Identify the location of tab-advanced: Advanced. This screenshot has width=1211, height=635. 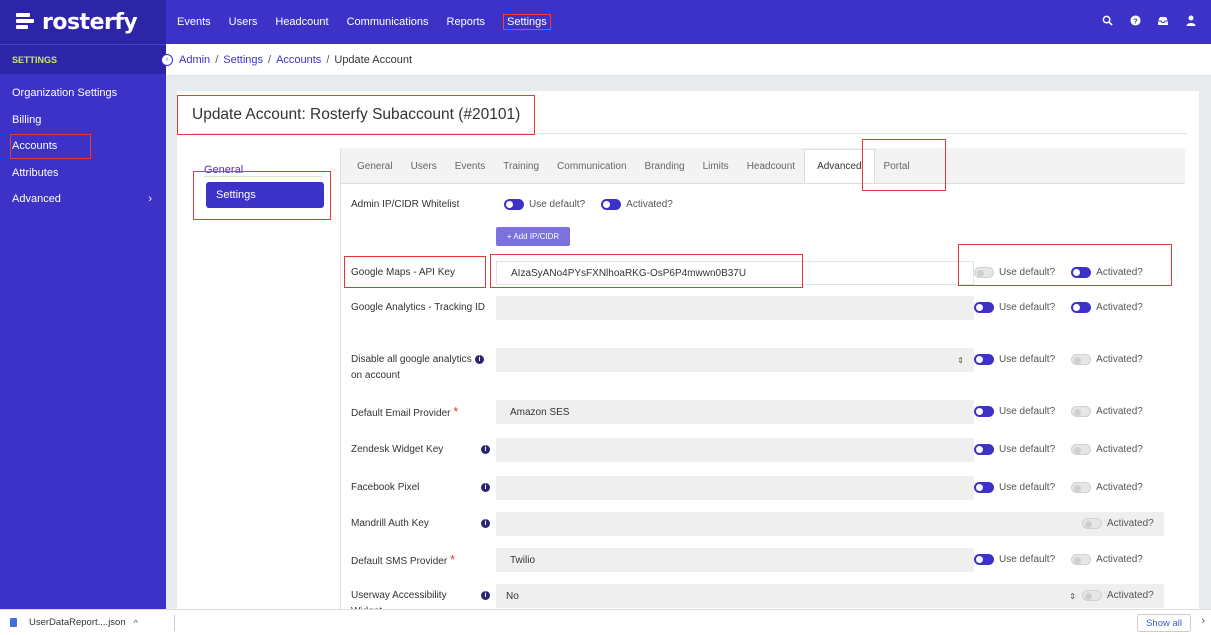
(839, 166).